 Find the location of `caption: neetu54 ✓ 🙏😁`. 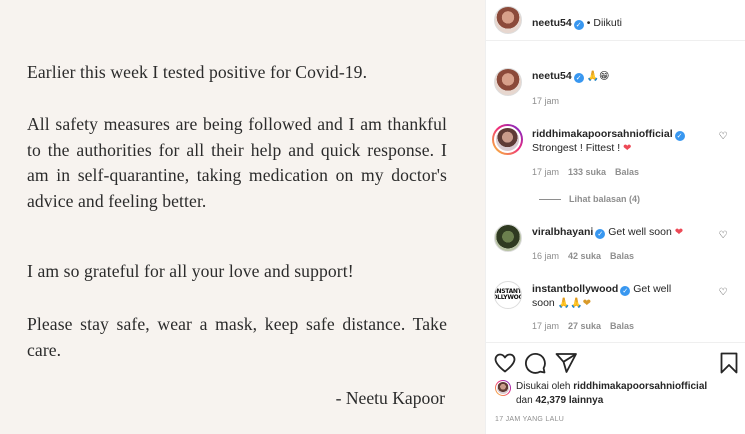

caption: neetu54 ✓ 🙏😁 is located at coordinates (622, 76).